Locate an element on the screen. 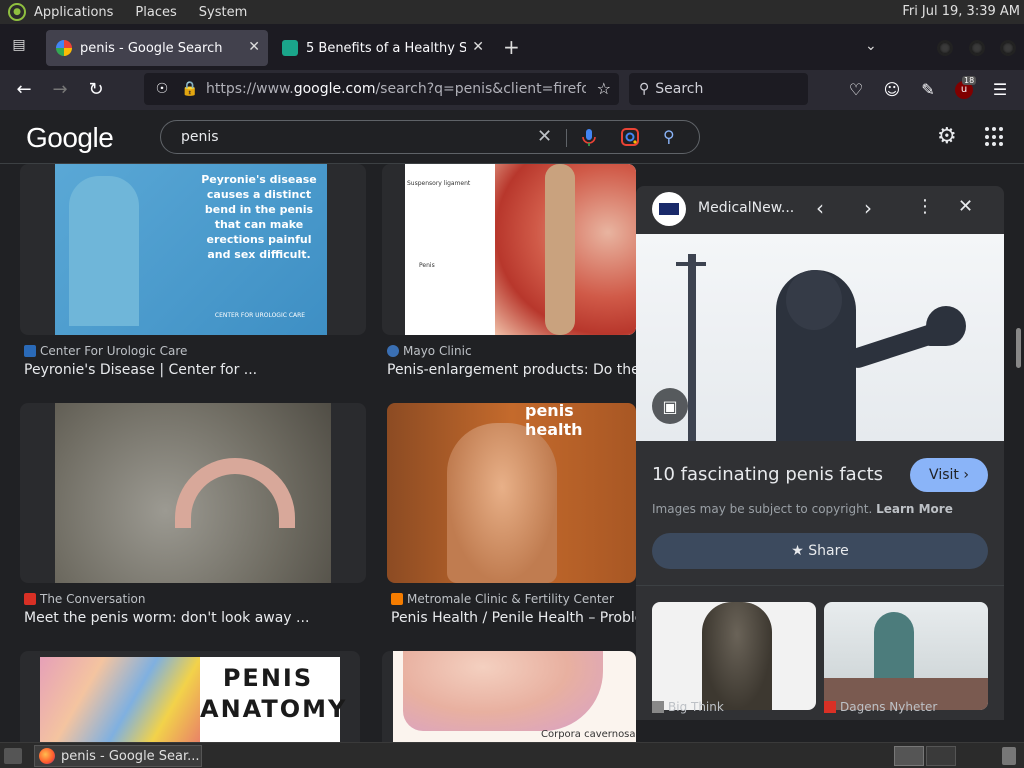  result-source: Mayo Clinic is located at coordinates (429, 351).